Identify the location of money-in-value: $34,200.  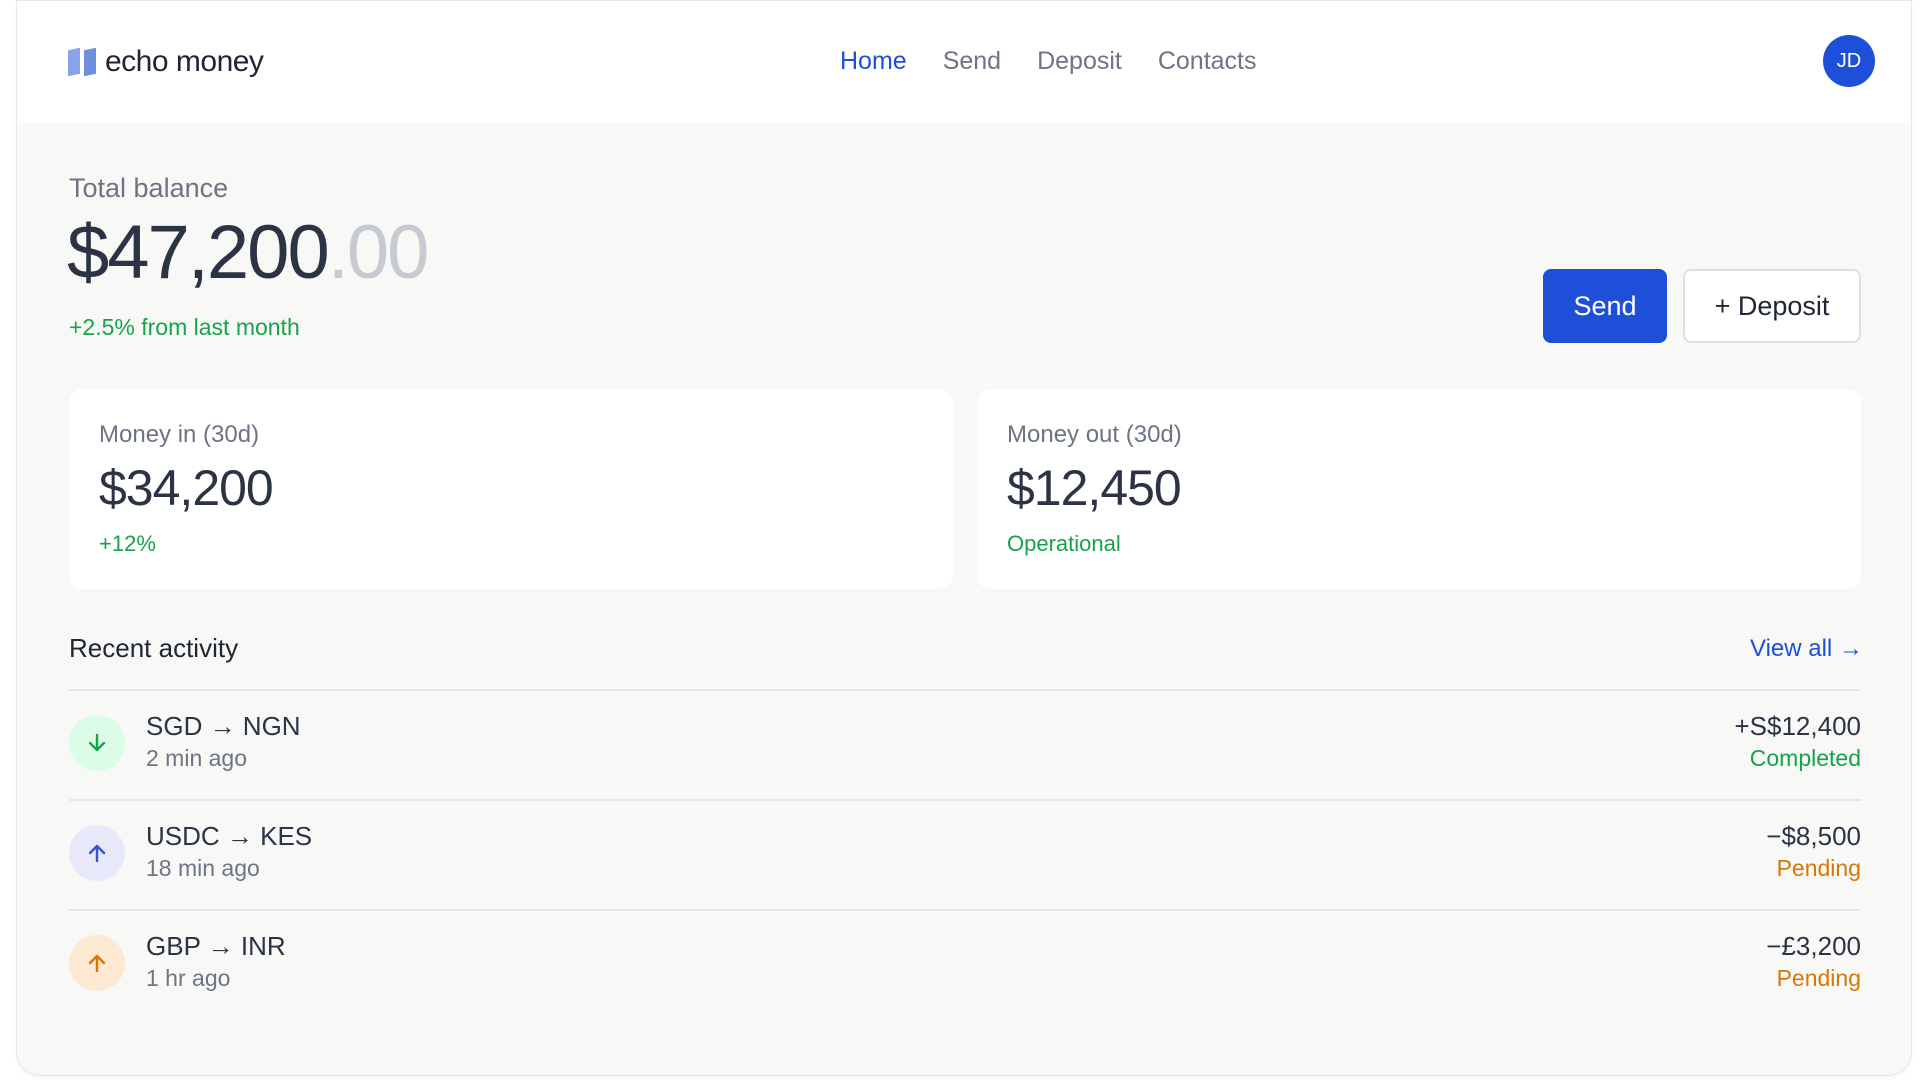
(186, 488).